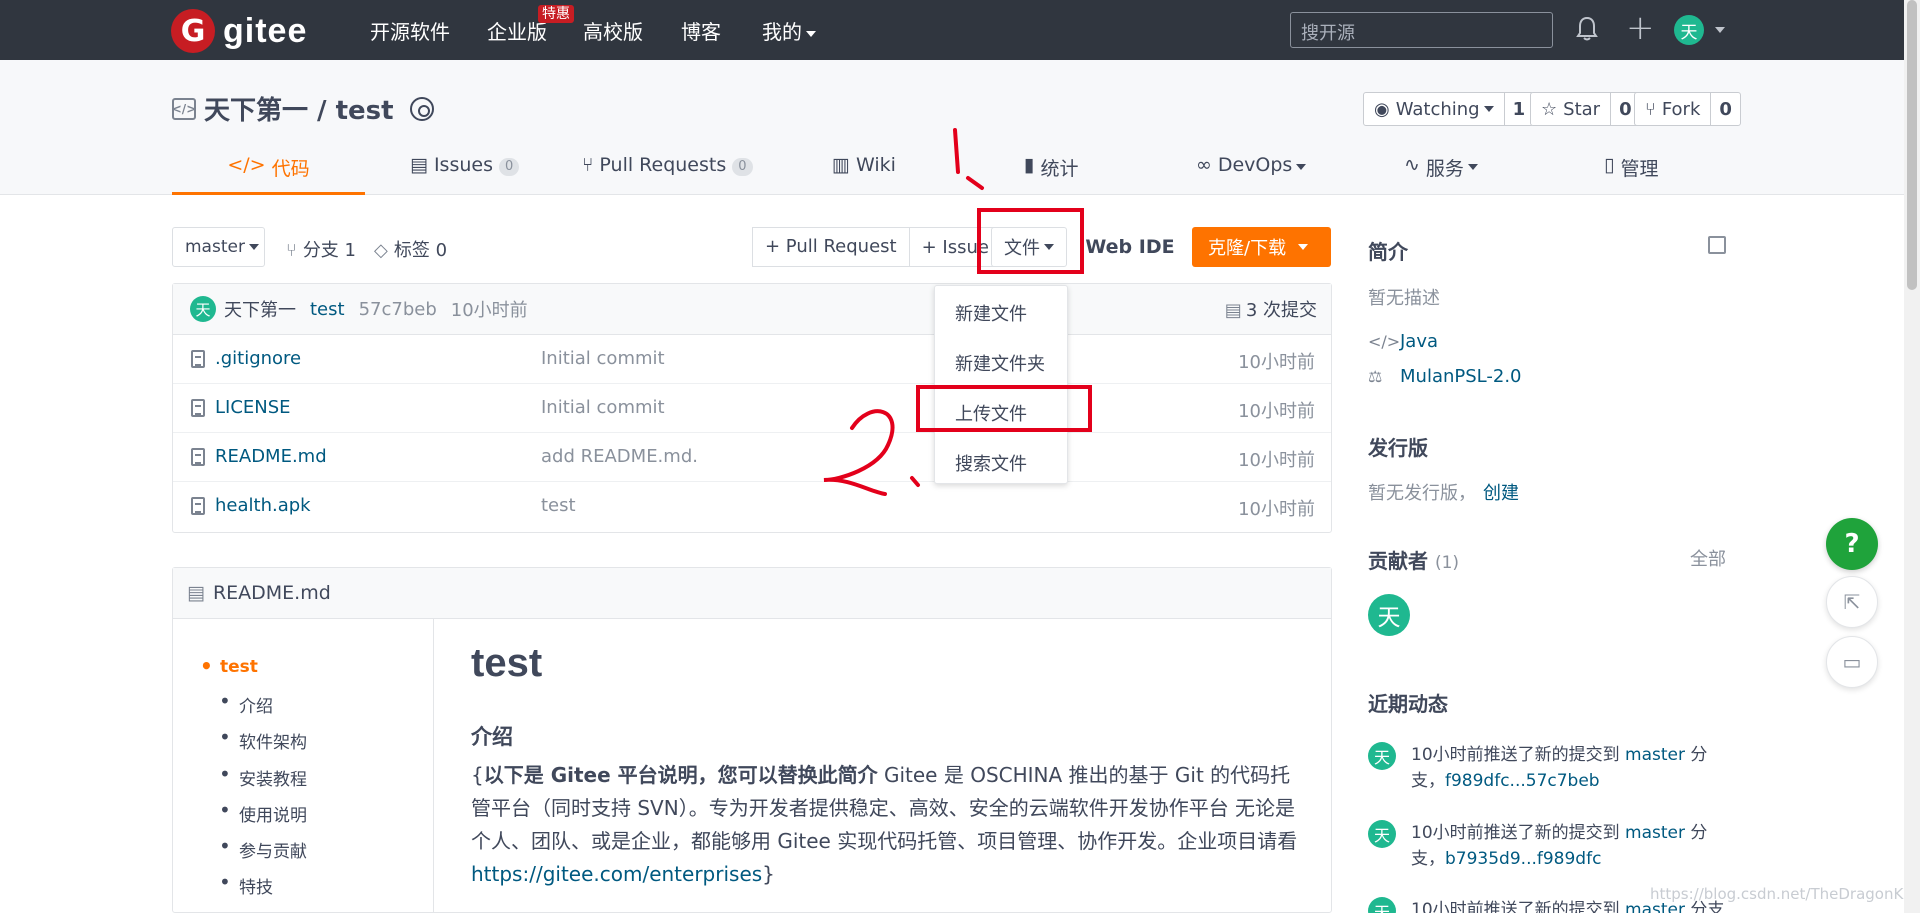 The image size is (1920, 913). I want to click on fork-button: ⑂ Fork 0, so click(1687, 109).